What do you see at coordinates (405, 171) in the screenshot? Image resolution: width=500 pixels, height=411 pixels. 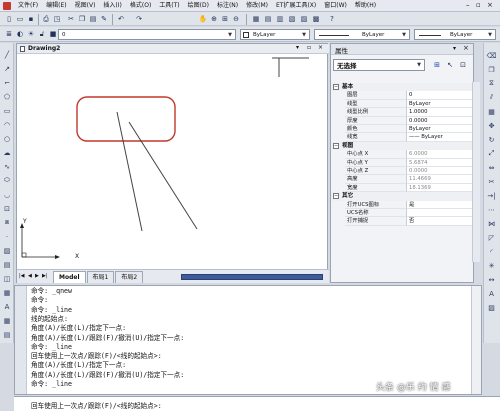 I see `property-row: 中心点 Z 0.0000` at bounding box center [405, 171].